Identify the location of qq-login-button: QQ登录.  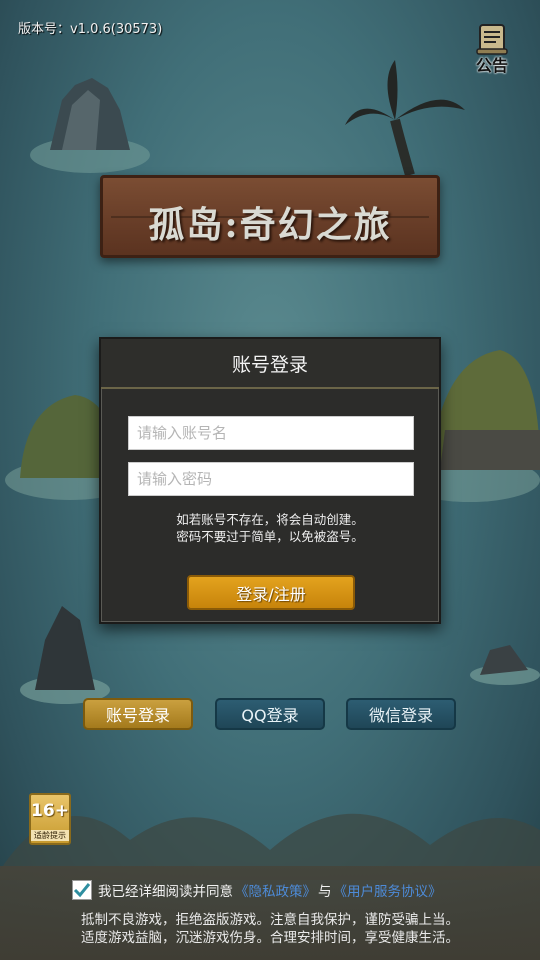
(270, 714).